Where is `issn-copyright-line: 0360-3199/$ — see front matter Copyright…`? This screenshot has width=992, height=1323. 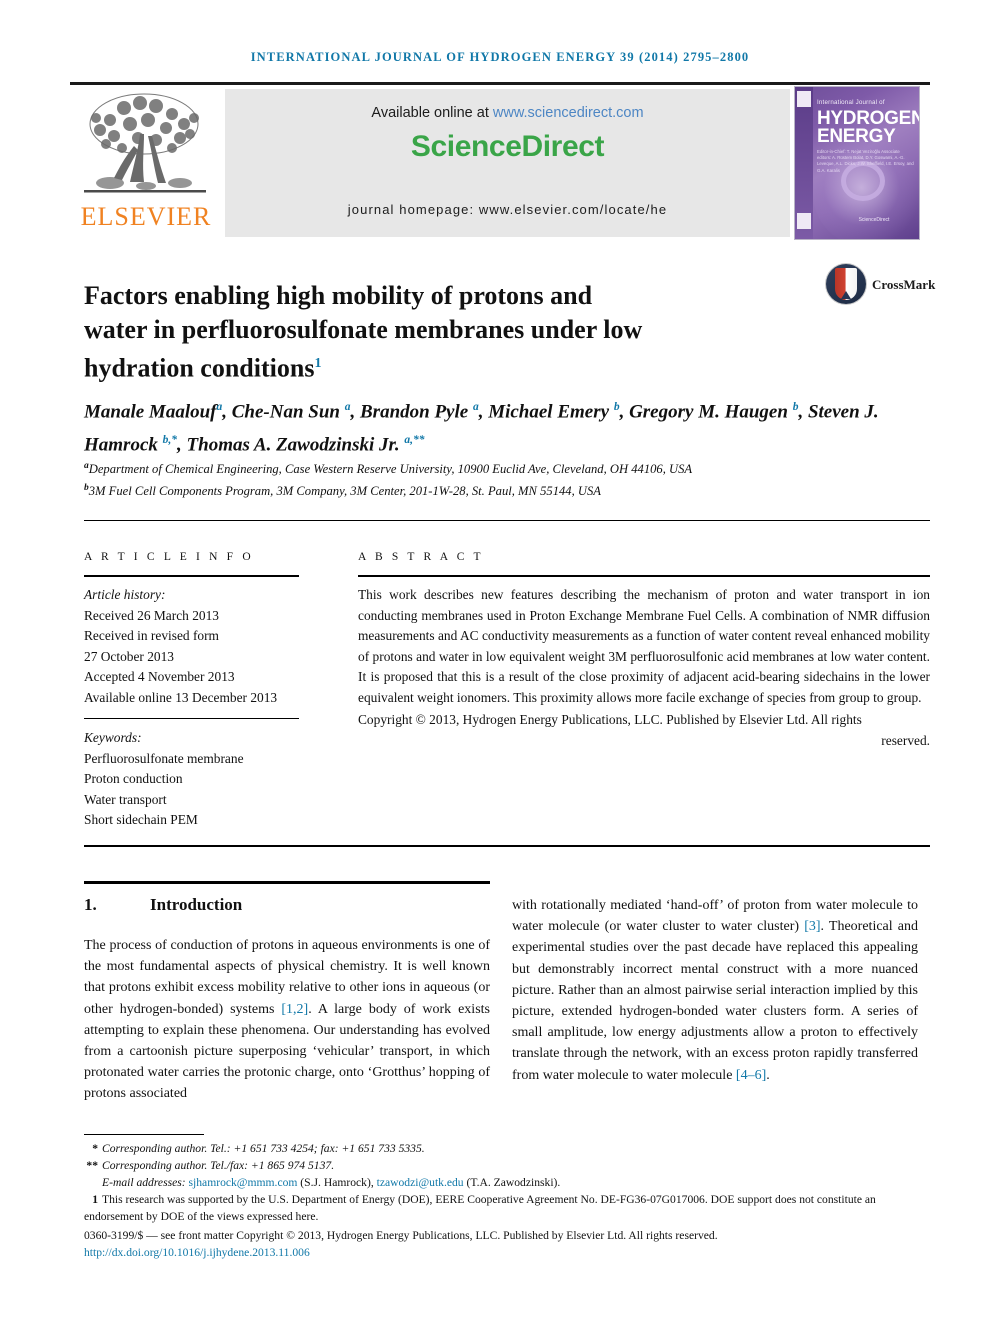
issn-copyright-line: 0360-3199/$ — see front matter Copyright… is located at coordinates (401, 1235).